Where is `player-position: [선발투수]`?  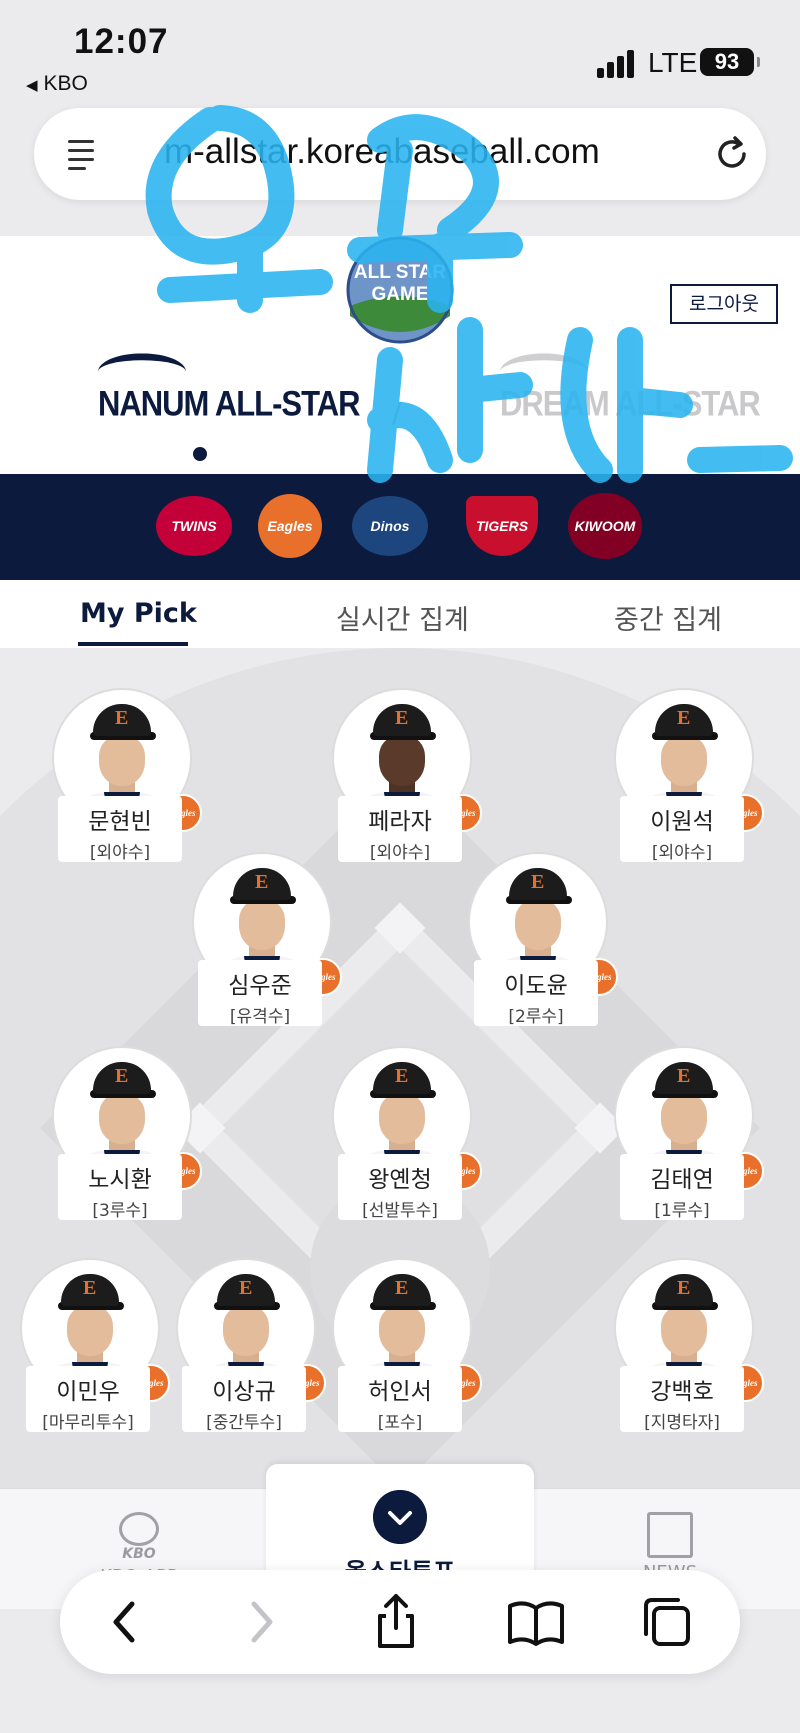
player-position: [선발투수] is located at coordinates (400, 1211).